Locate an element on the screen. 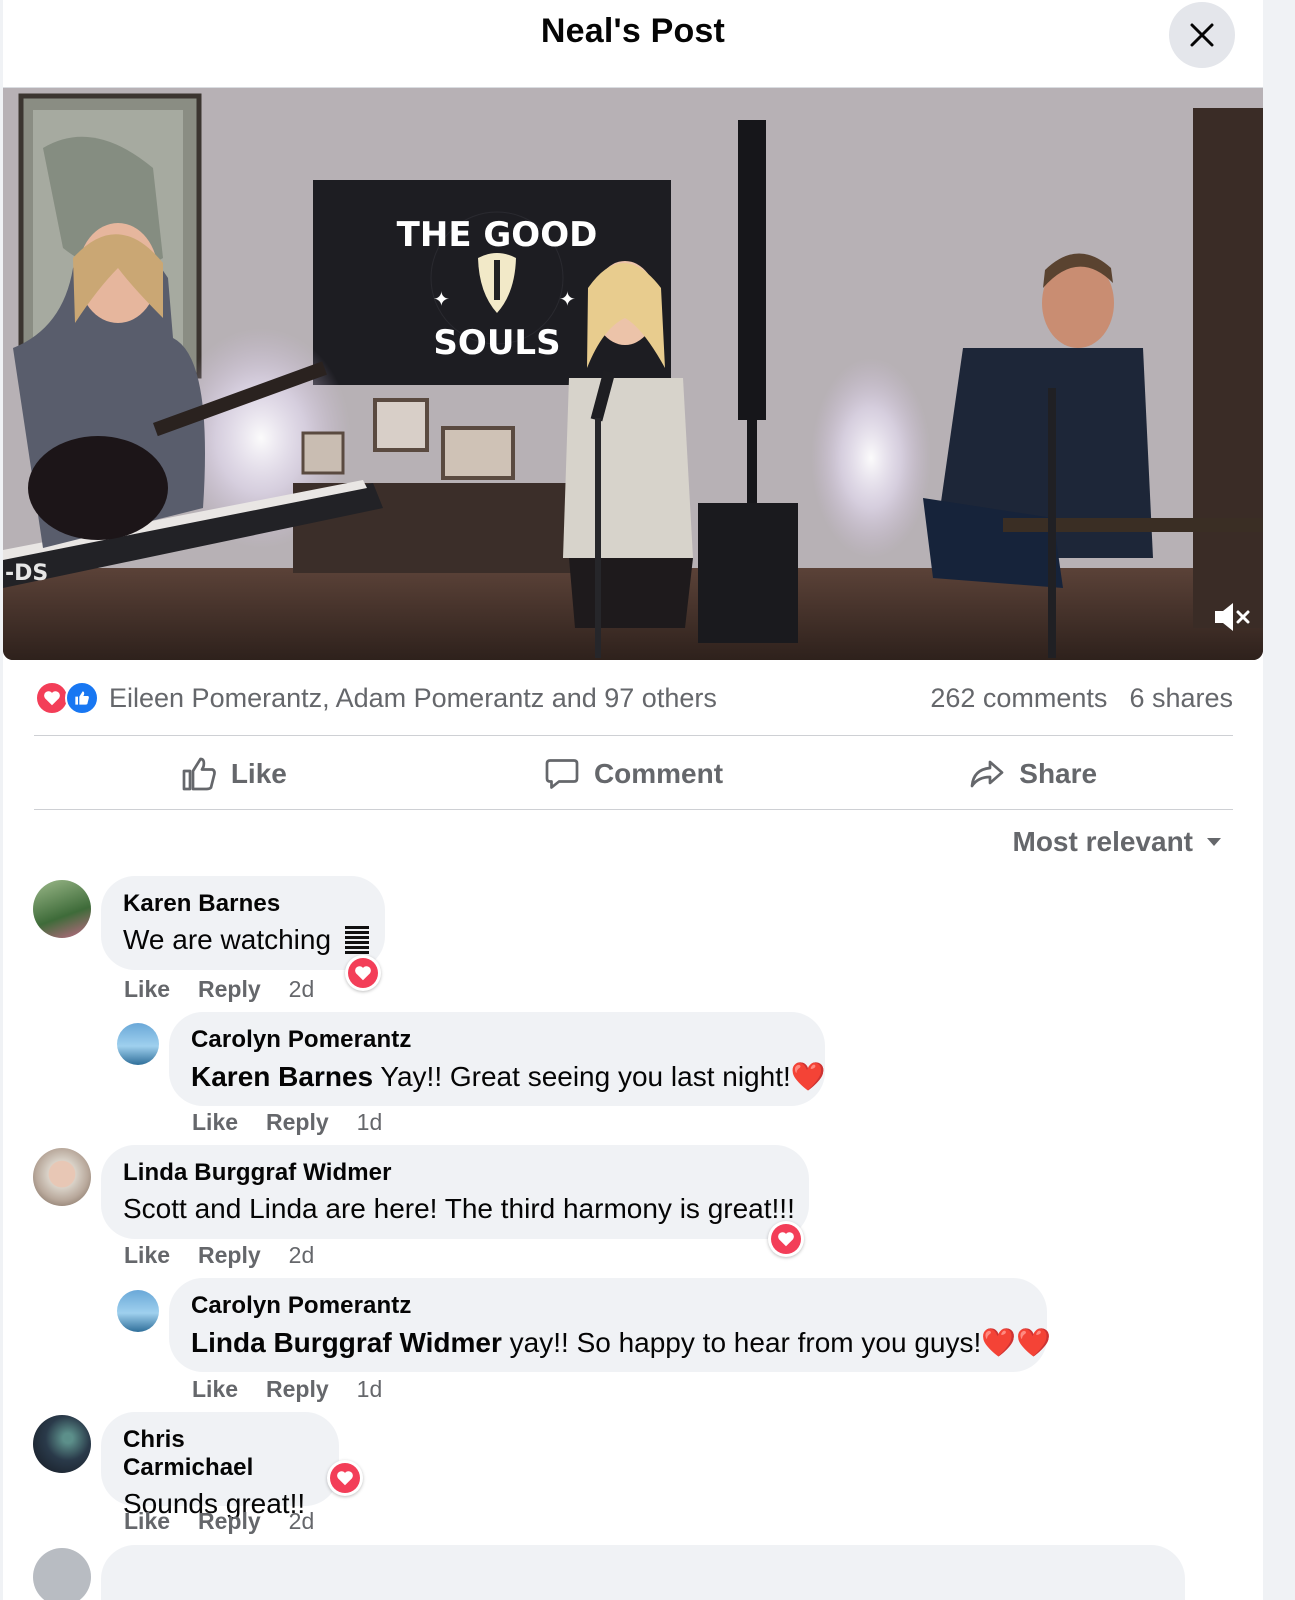 The image size is (1295, 1600). comment-button: Comment is located at coordinates (634, 774).